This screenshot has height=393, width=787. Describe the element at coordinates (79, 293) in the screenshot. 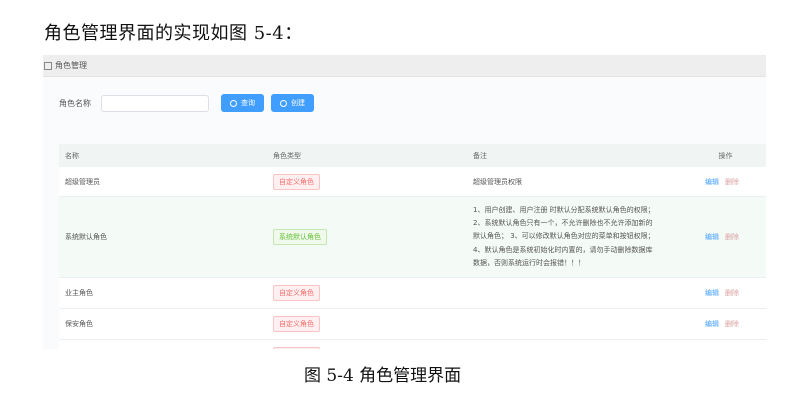

I see `cell-name: 业主角色` at that location.